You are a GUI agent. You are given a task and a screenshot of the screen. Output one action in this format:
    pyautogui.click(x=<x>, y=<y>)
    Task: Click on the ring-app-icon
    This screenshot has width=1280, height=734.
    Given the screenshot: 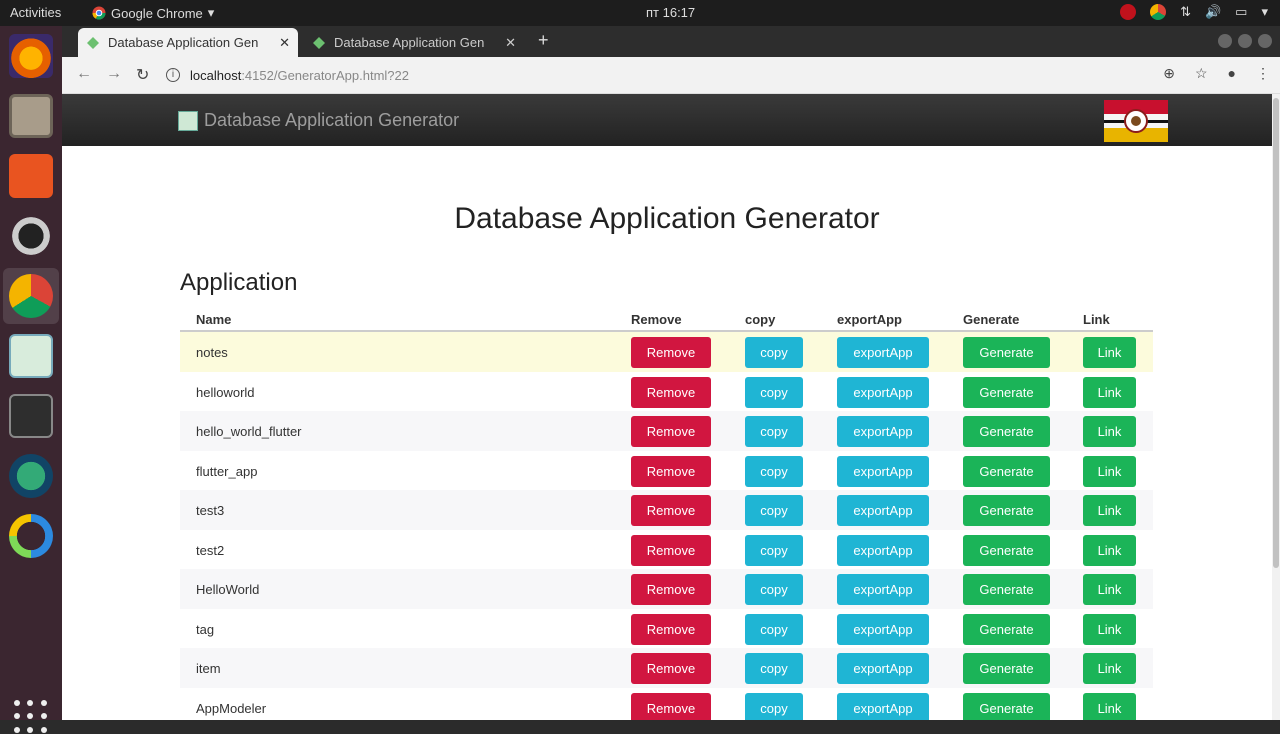 What is the action you would take?
    pyautogui.click(x=31, y=536)
    